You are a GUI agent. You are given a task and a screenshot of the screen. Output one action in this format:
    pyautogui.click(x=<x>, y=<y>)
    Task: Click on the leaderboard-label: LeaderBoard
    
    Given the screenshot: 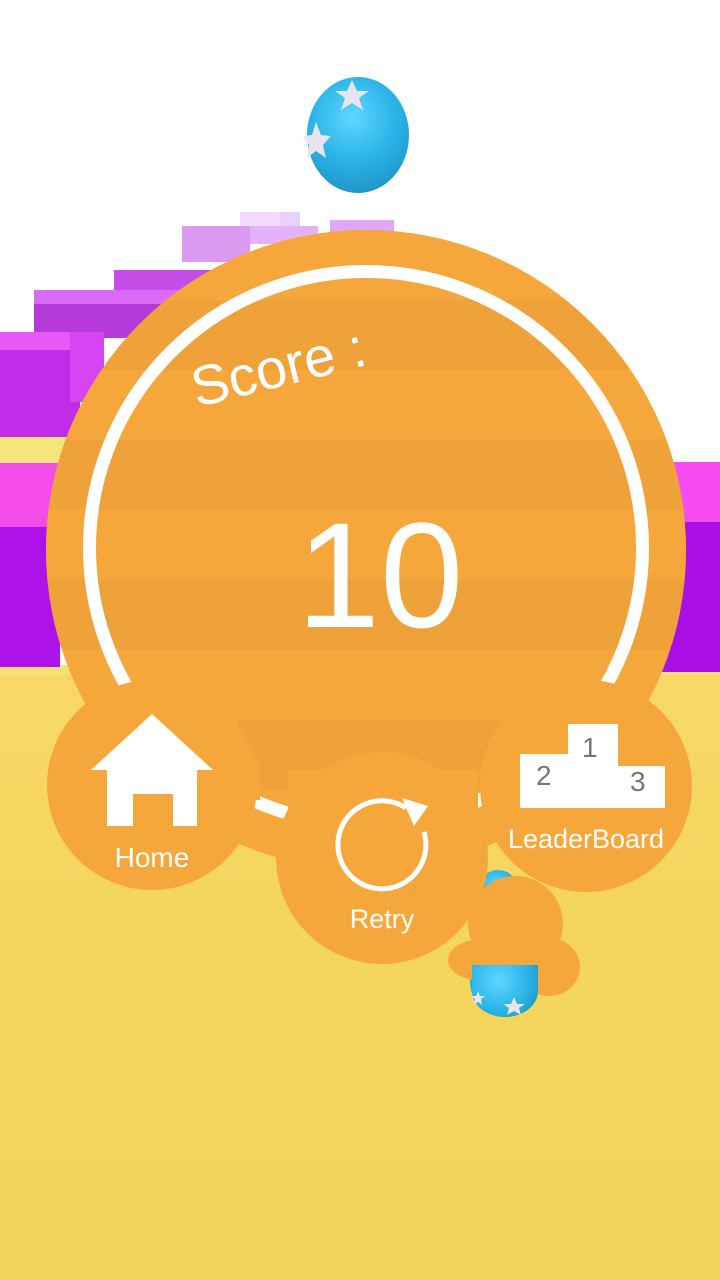 What is the action you would take?
    pyautogui.click(x=586, y=839)
    